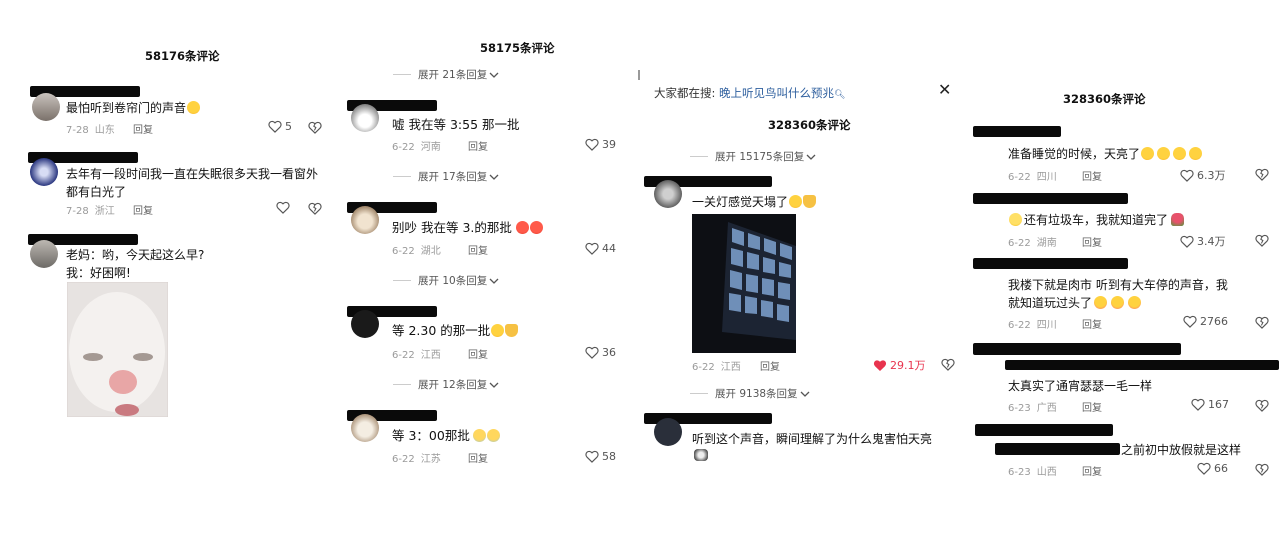  I want to click on comment-count-title: 58175条评论, so click(517, 48).